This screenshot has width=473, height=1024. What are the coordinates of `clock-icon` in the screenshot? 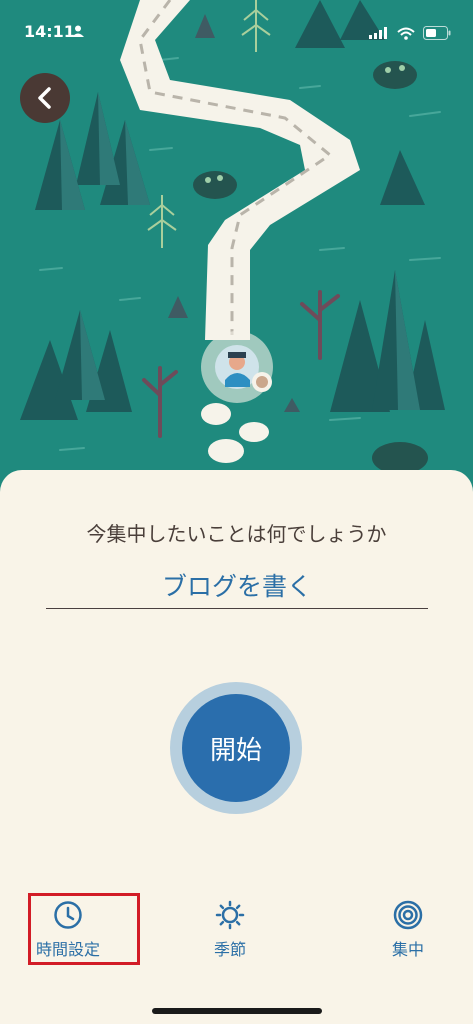 It's located at (68, 915).